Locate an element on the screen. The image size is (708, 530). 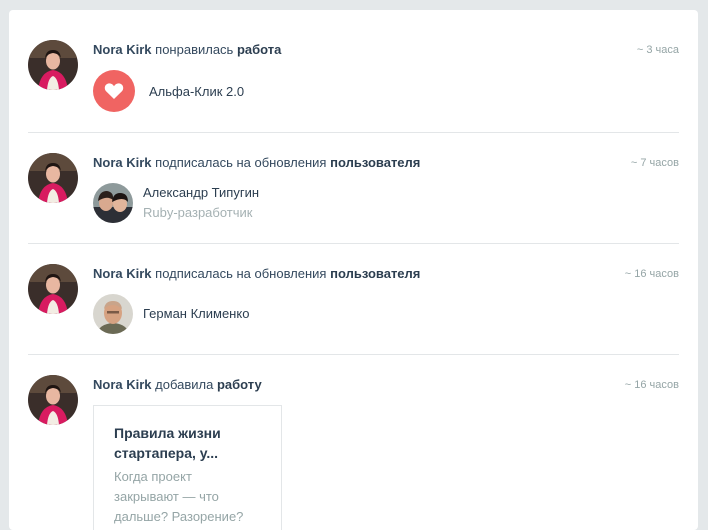
heart-icon is located at coordinates (114, 91).